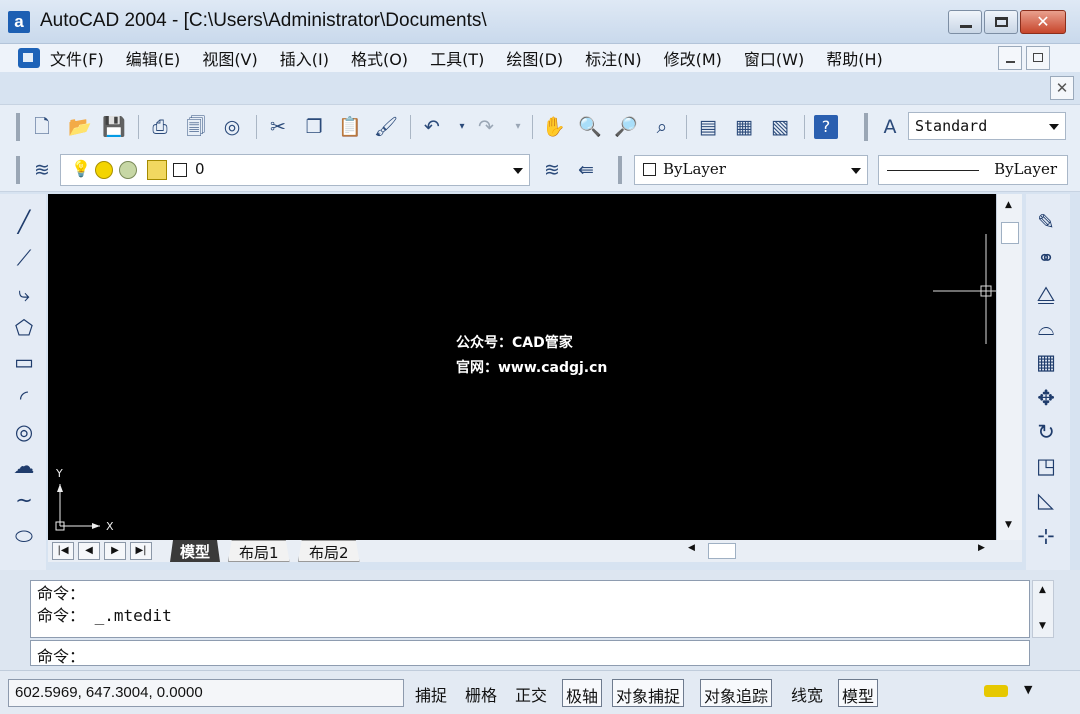 The height and width of the screenshot is (714, 1080). What do you see at coordinates (1046, 294) in the screenshot?
I see `mirror-icon: ⧋` at bounding box center [1046, 294].